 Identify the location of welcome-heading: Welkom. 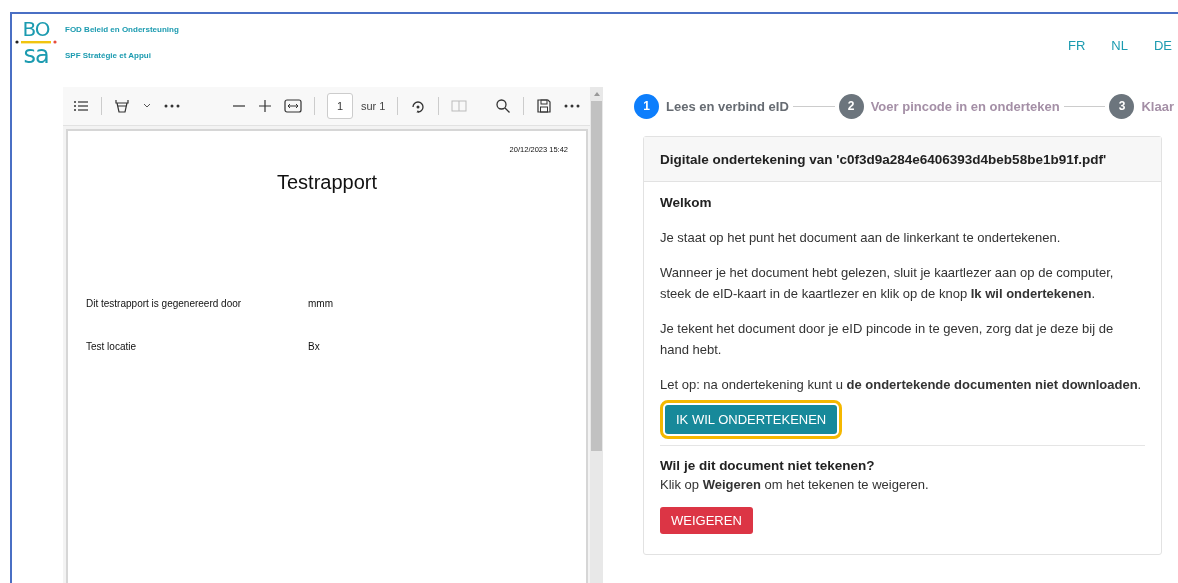
(686, 202).